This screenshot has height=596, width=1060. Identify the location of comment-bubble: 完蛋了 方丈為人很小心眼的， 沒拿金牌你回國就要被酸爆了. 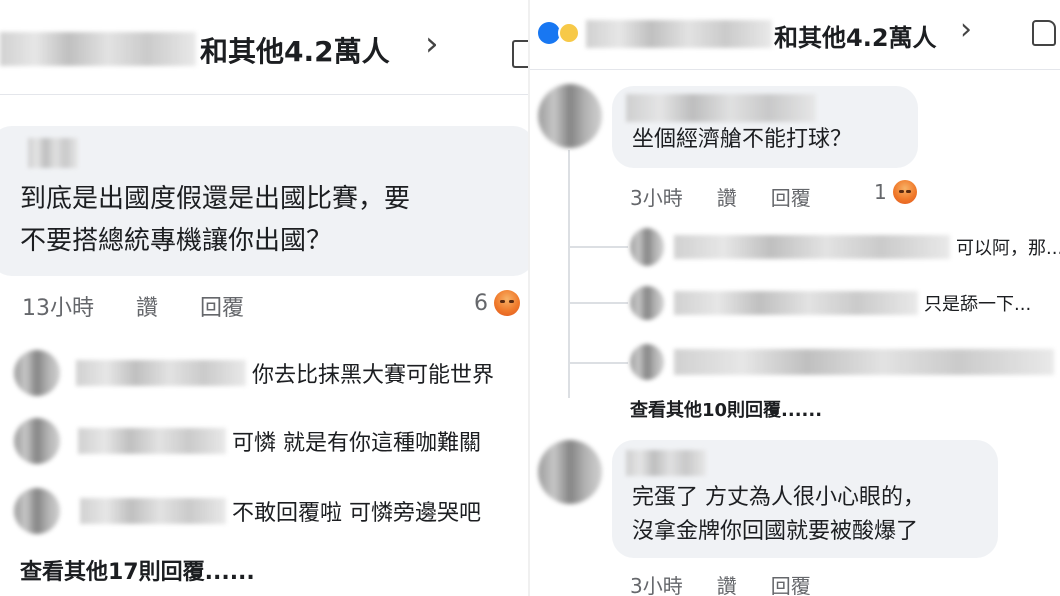
(805, 499).